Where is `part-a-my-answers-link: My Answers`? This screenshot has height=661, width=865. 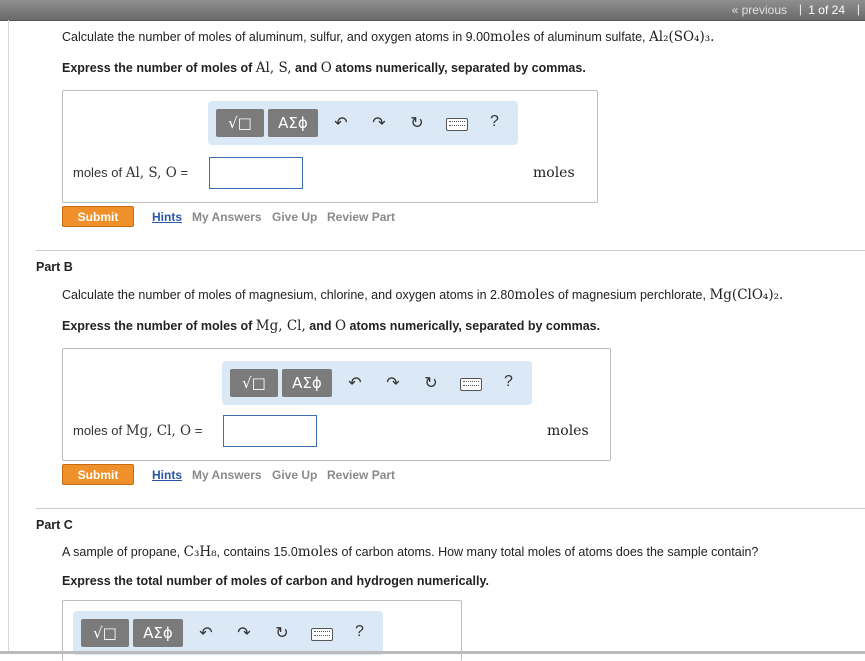 part-a-my-answers-link: My Answers is located at coordinates (227, 217).